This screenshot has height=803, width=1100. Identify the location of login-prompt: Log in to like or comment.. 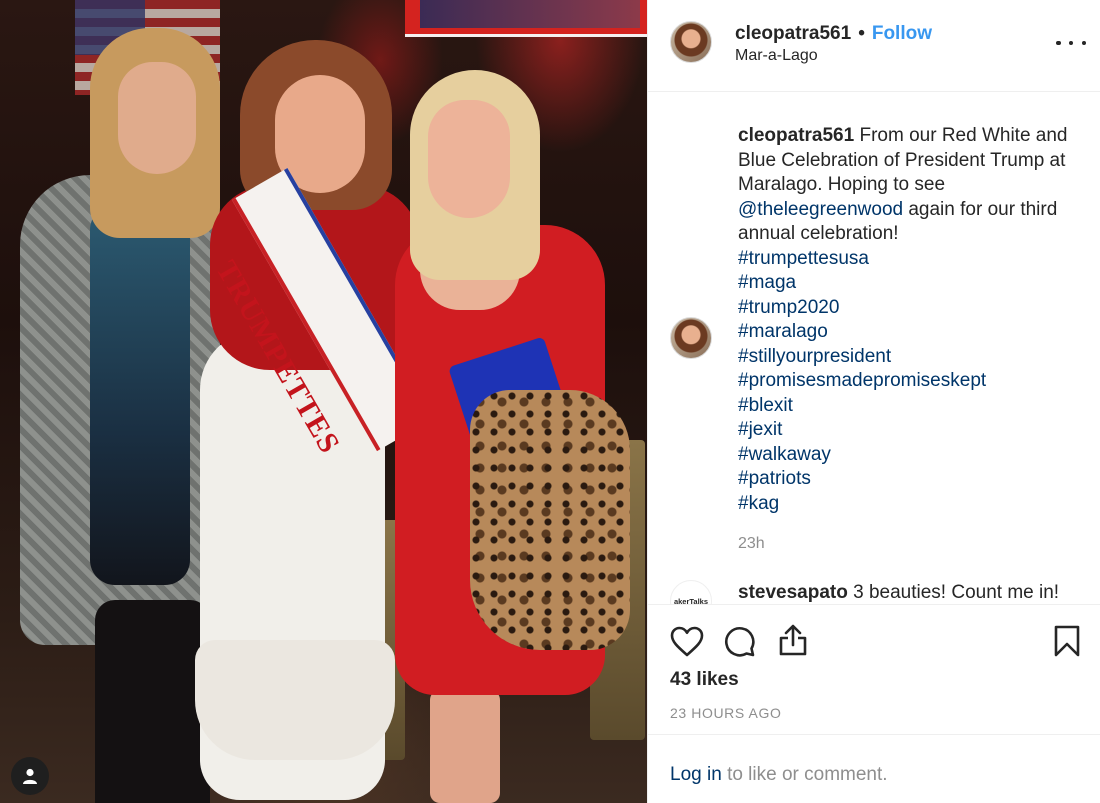
(874, 768).